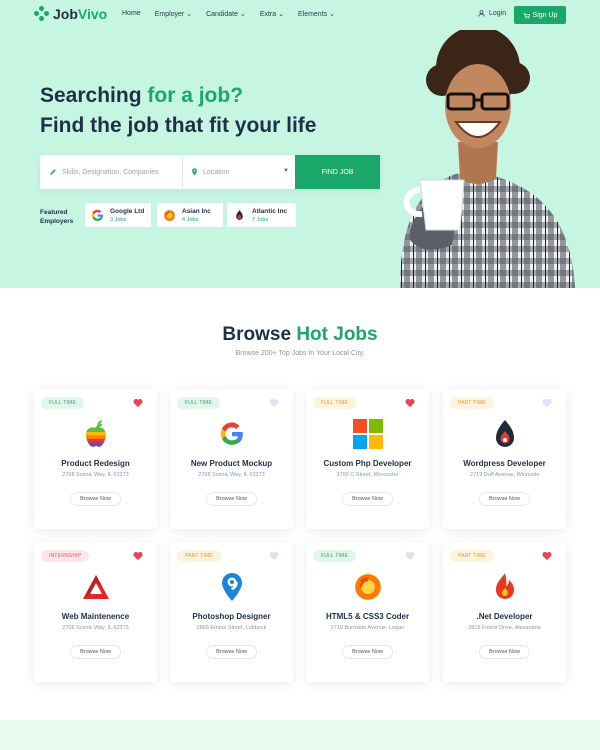 This screenshot has height=750, width=600. I want to click on keyword-field: Skills, Designation, Companies, so click(111, 172).